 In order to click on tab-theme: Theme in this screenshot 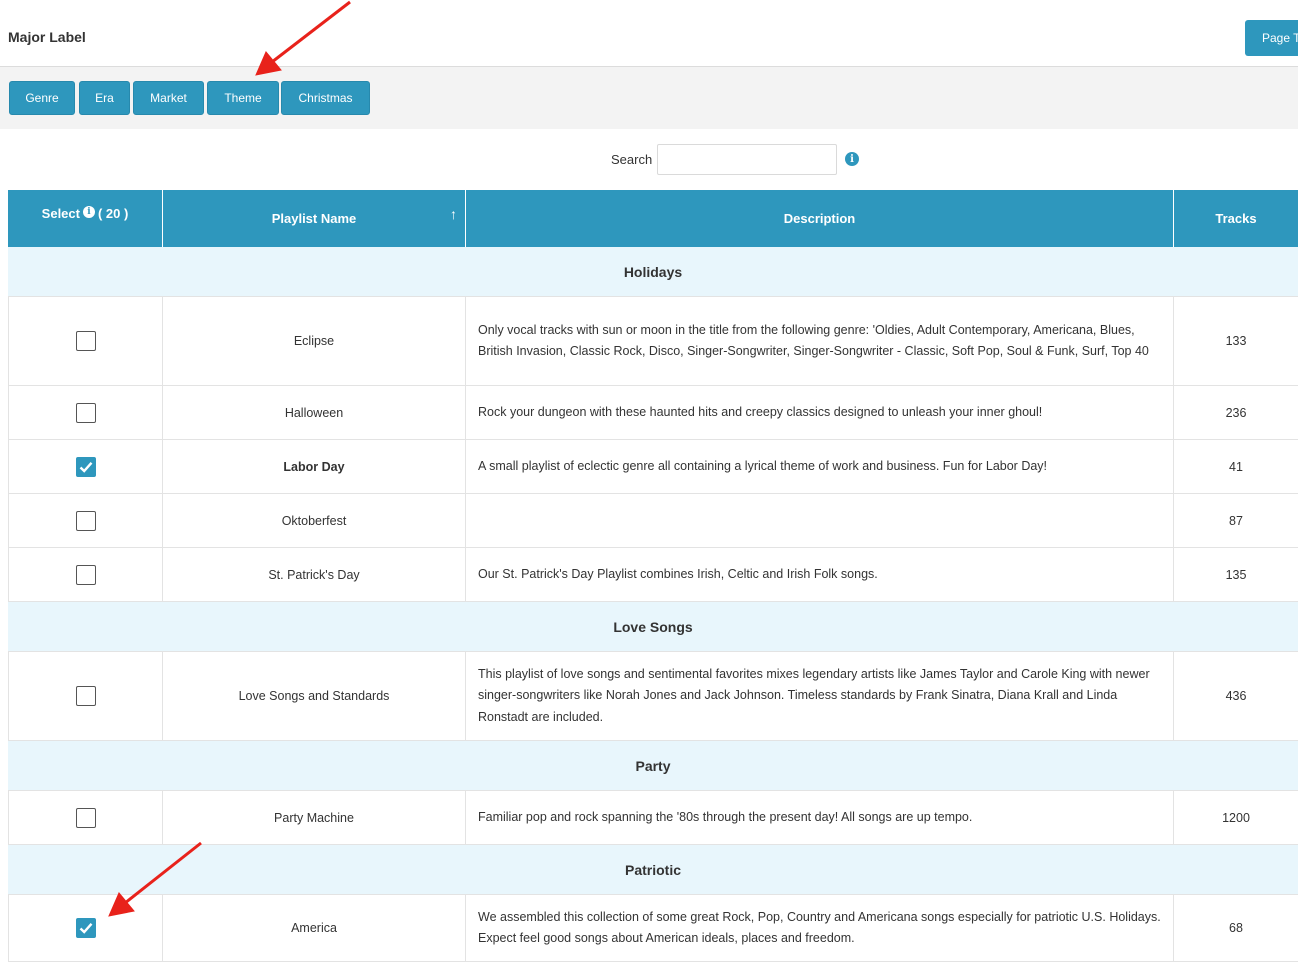, I will do `click(243, 98)`.